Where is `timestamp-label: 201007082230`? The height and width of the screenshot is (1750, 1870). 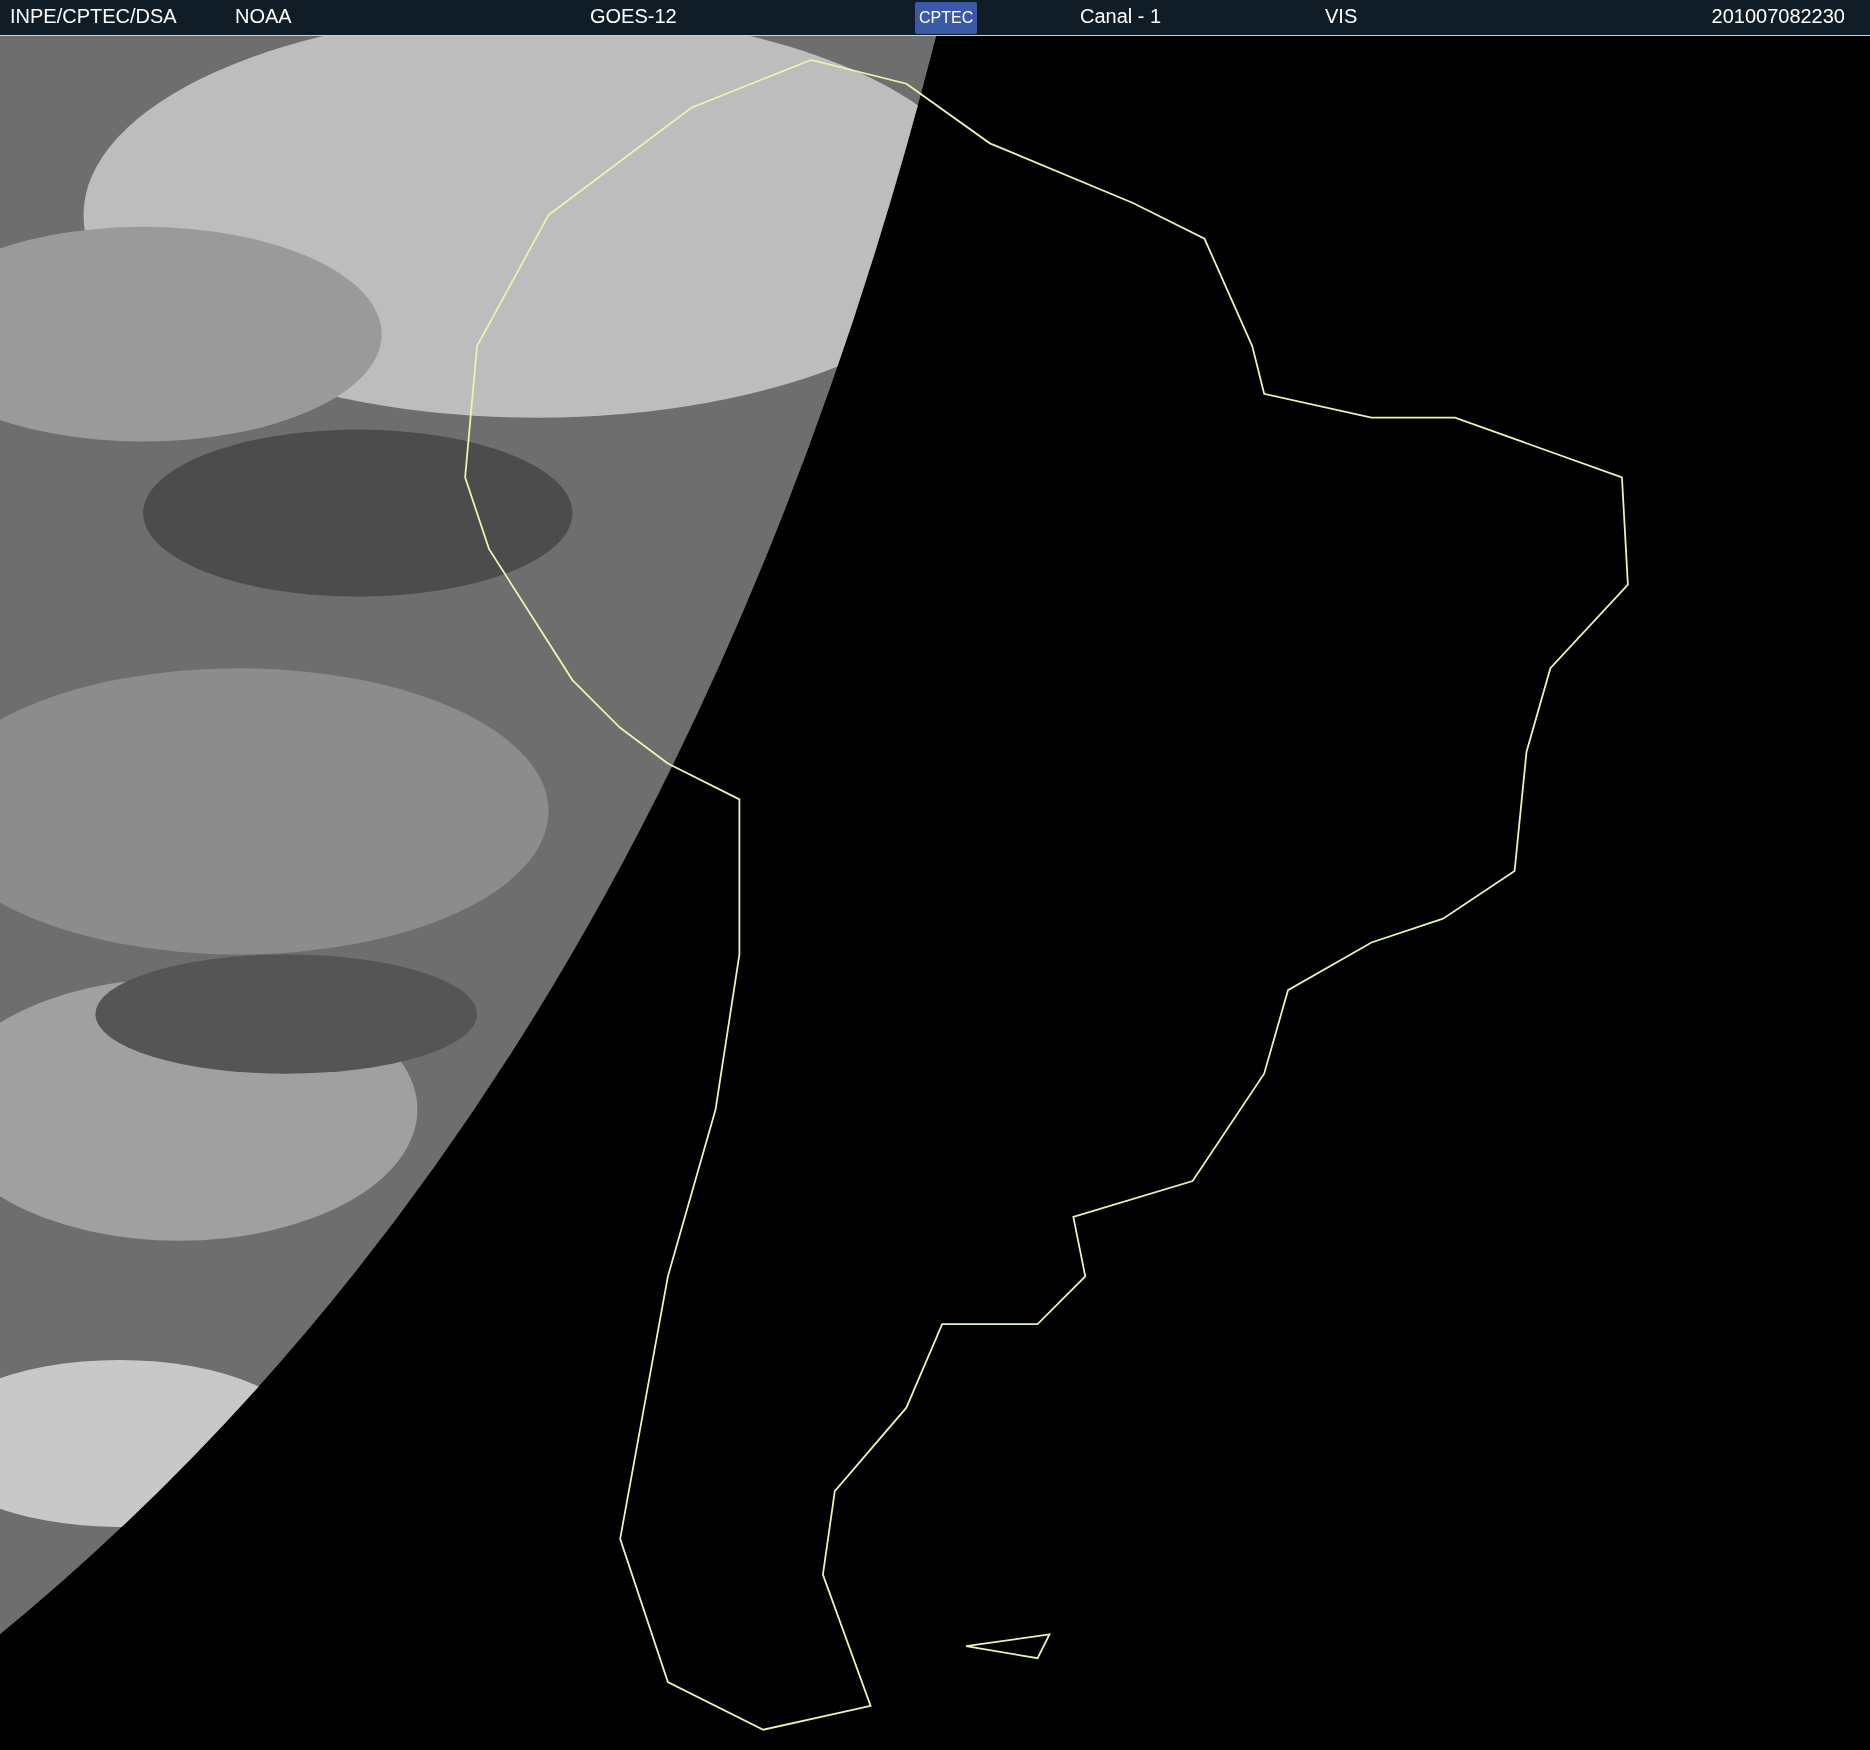 timestamp-label: 201007082230 is located at coordinates (1778, 15).